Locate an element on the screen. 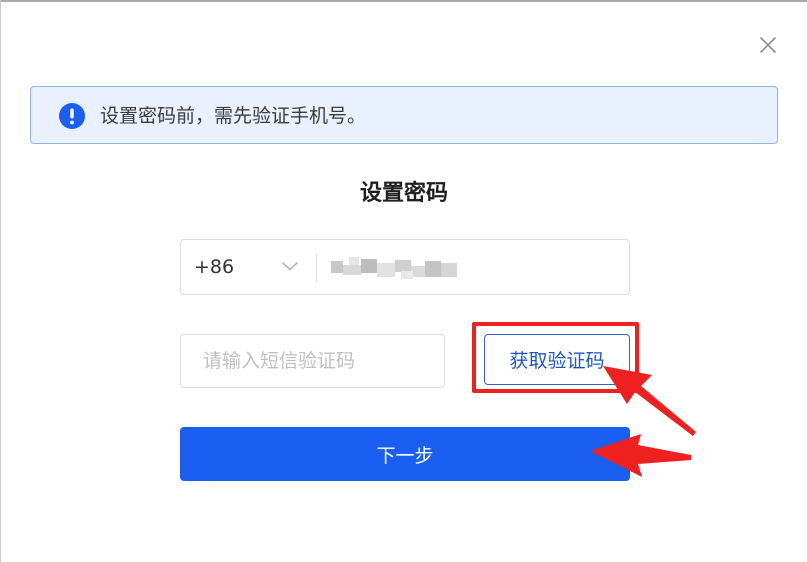 The height and width of the screenshot is (562, 808). country-code-select: +86 is located at coordinates (248, 267).